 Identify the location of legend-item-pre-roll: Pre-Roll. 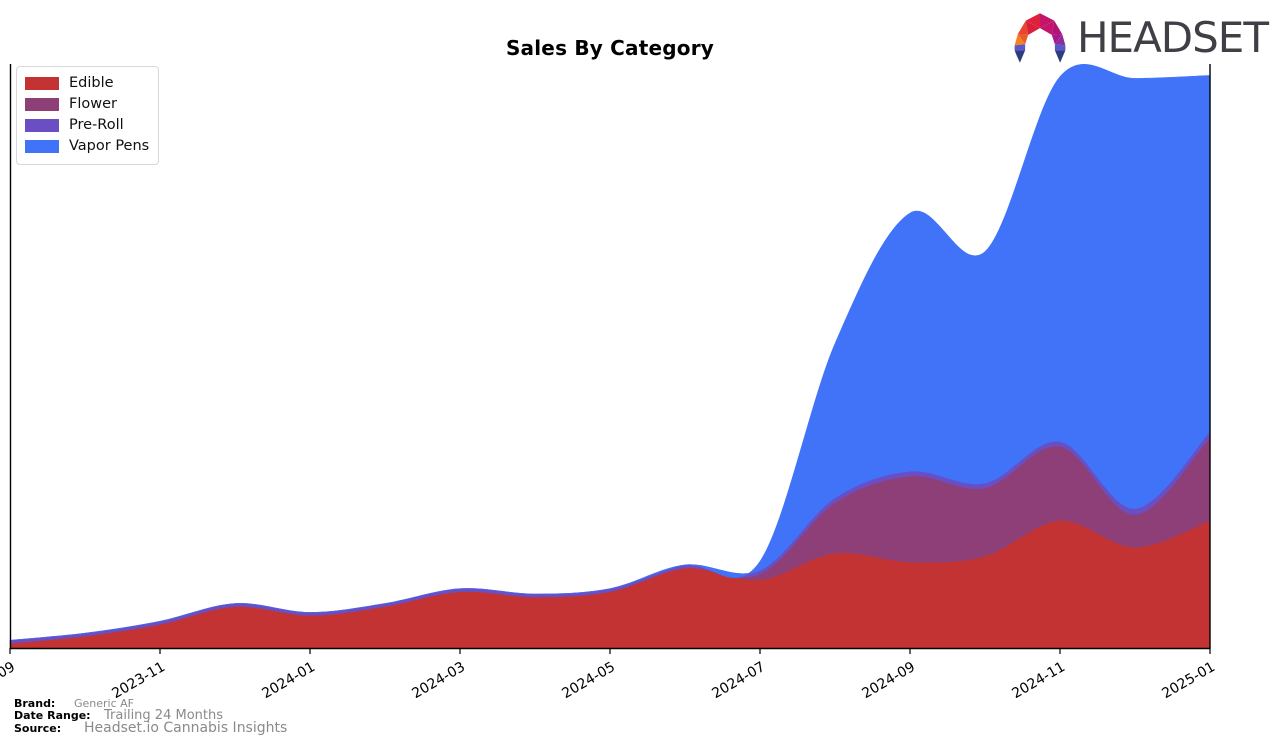
(87, 125).